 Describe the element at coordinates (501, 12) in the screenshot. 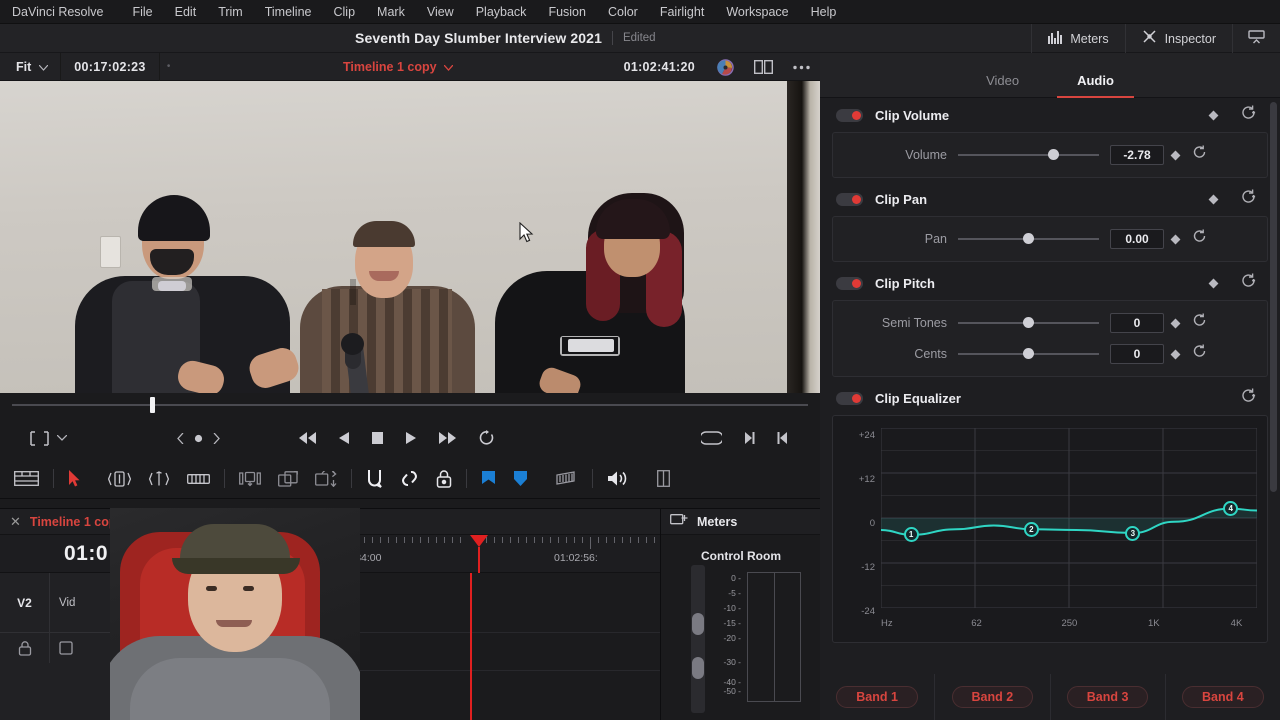

I see `menu-item-playback: Playback` at that location.